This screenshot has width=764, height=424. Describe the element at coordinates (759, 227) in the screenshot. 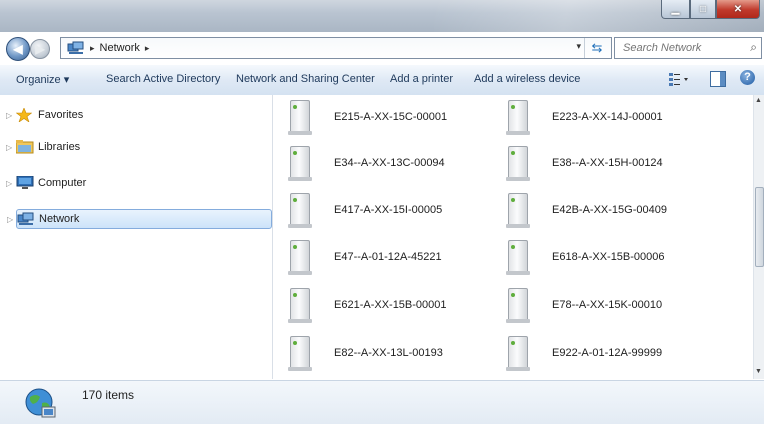

I see `scroll-thumb` at that location.